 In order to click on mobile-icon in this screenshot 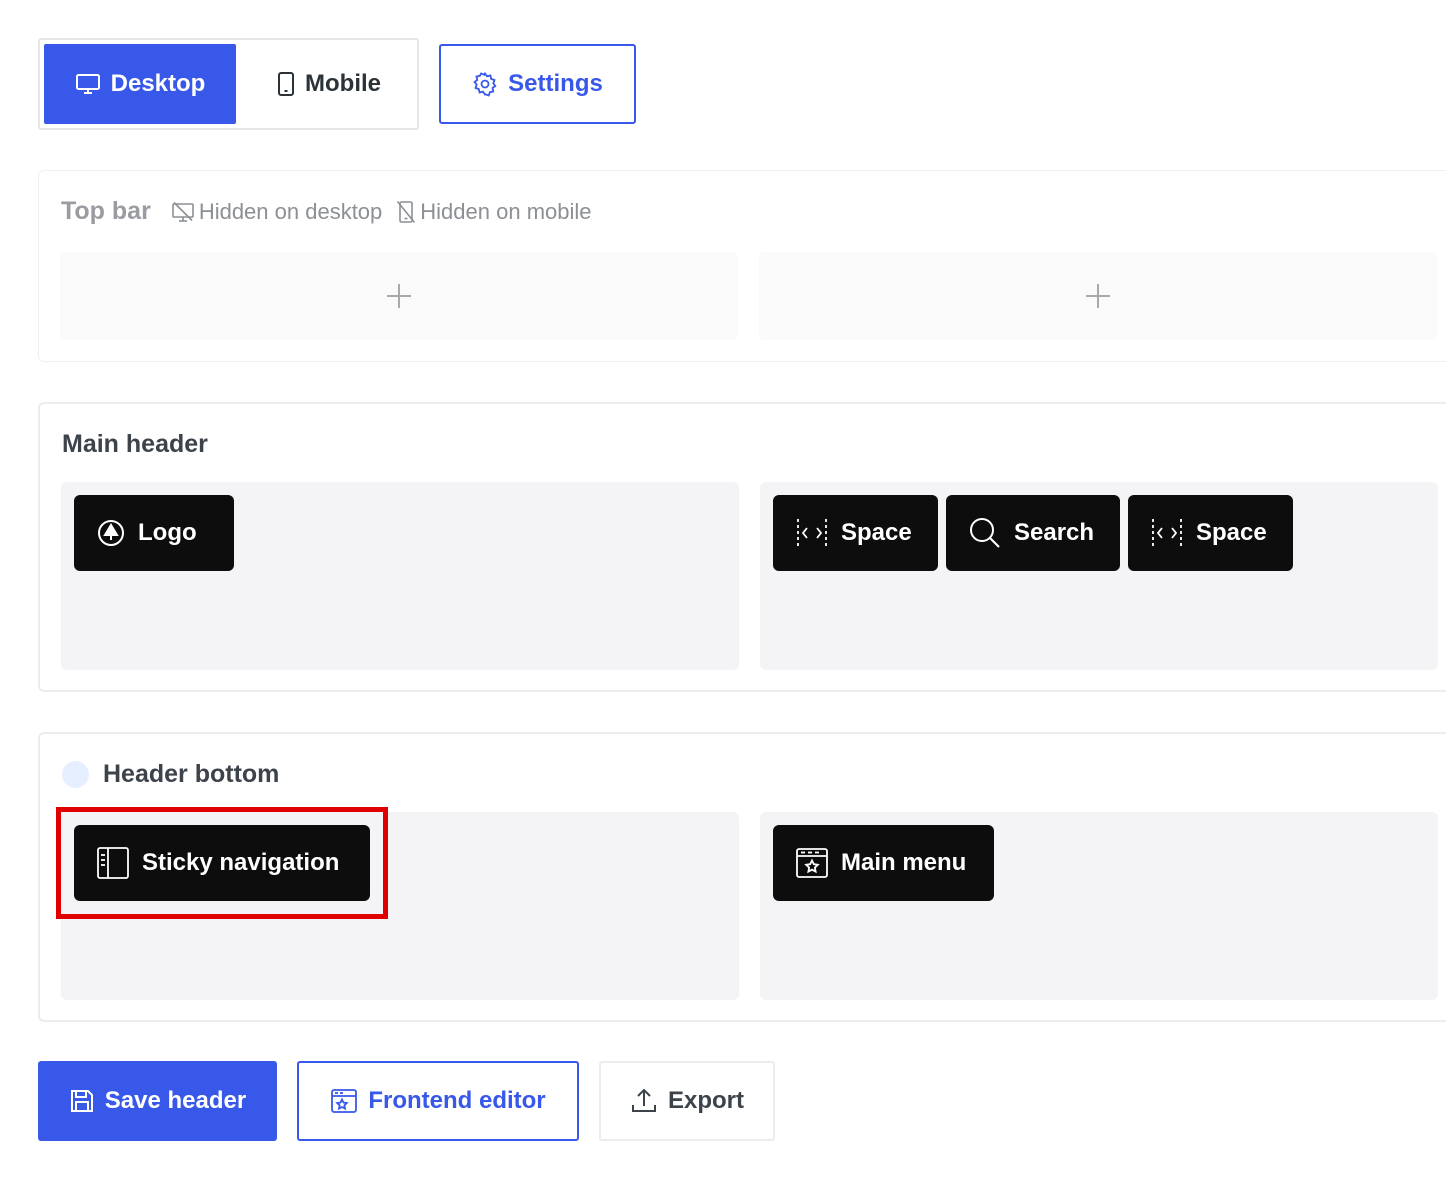, I will do `click(286, 84)`.